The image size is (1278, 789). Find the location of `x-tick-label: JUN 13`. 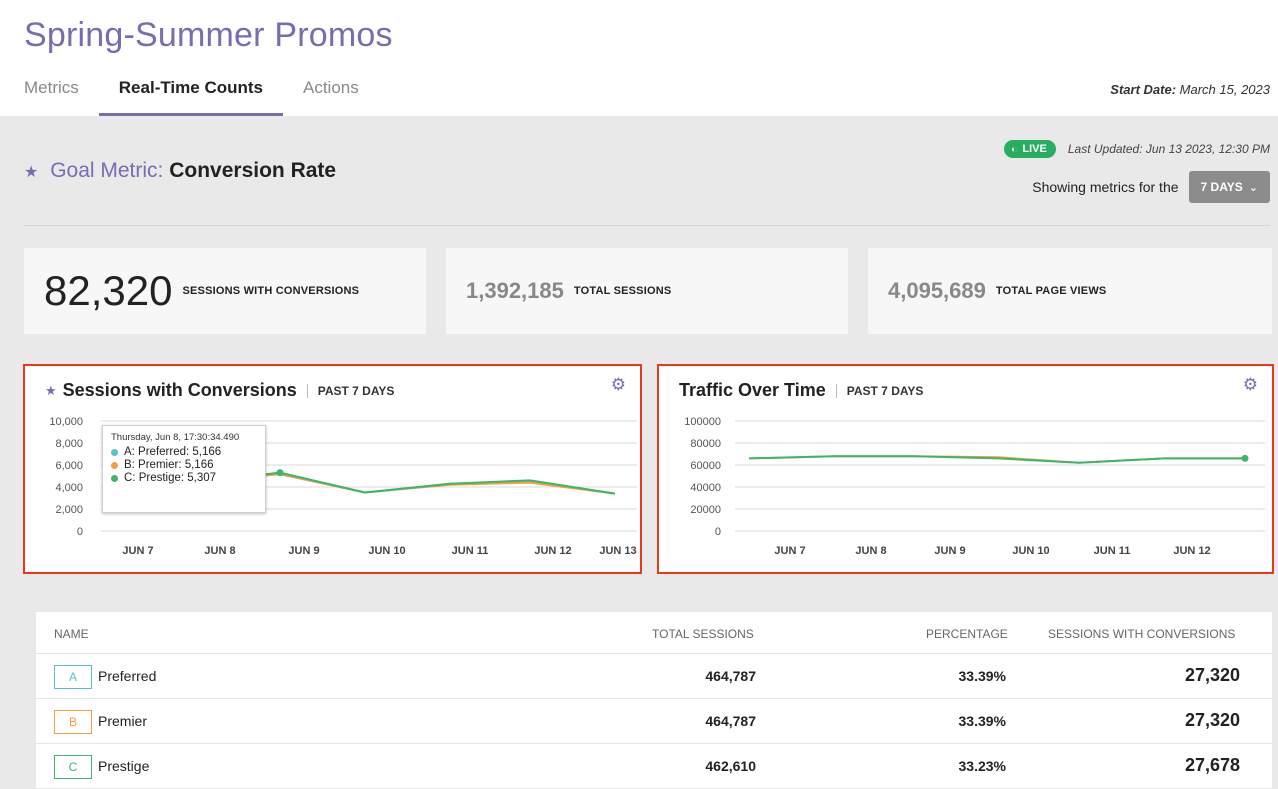

x-tick-label: JUN 13 is located at coordinates (617, 551).